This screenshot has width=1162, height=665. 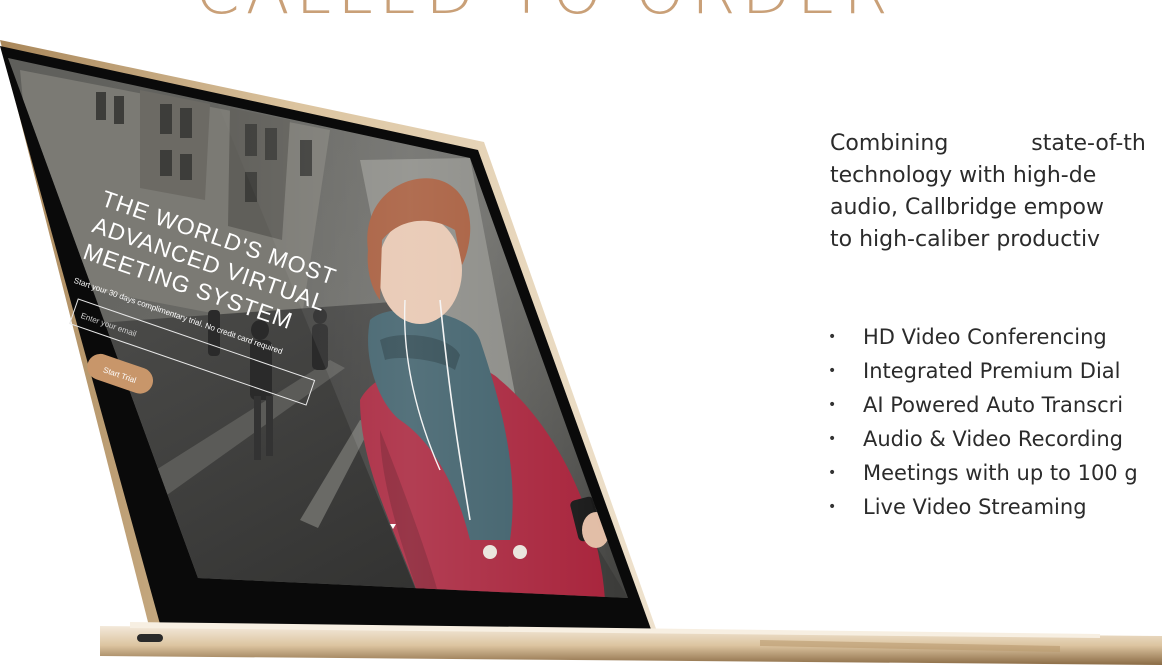 What do you see at coordinates (965, 239) in the screenshot?
I see `intro-line-4: to high-caliber productiv` at bounding box center [965, 239].